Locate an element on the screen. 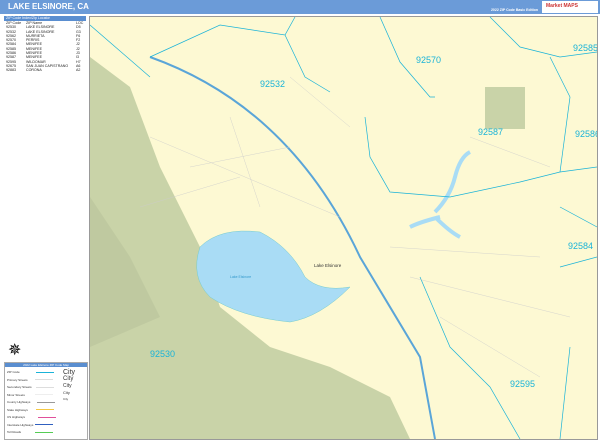 This screenshot has width=600, height=440. legend-item: Primary Streets is located at coordinates (30, 380).